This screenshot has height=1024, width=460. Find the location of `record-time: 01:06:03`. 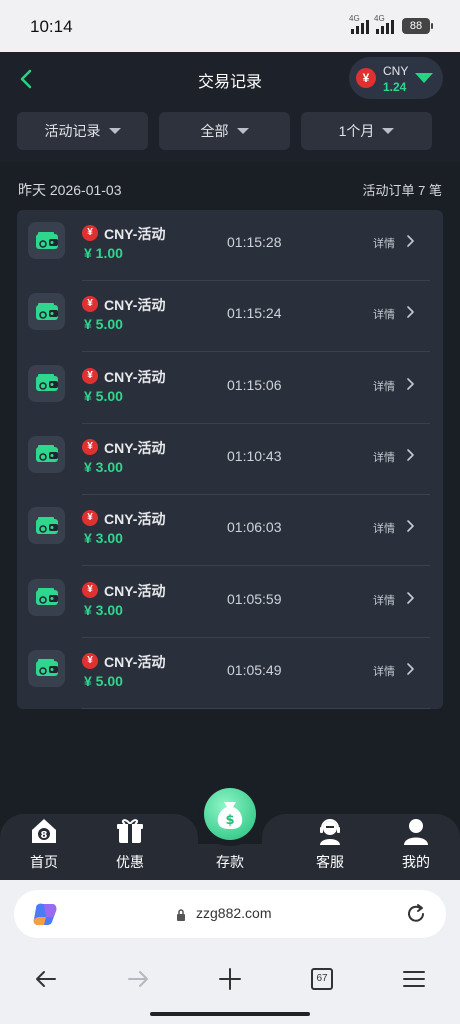

record-time: 01:06:03 is located at coordinates (254, 527).